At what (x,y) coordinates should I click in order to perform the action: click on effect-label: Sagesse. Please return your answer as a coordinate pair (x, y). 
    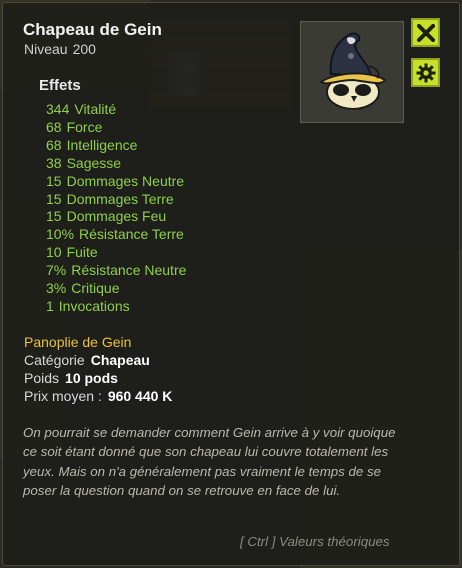
    Looking at the image, I should click on (94, 162).